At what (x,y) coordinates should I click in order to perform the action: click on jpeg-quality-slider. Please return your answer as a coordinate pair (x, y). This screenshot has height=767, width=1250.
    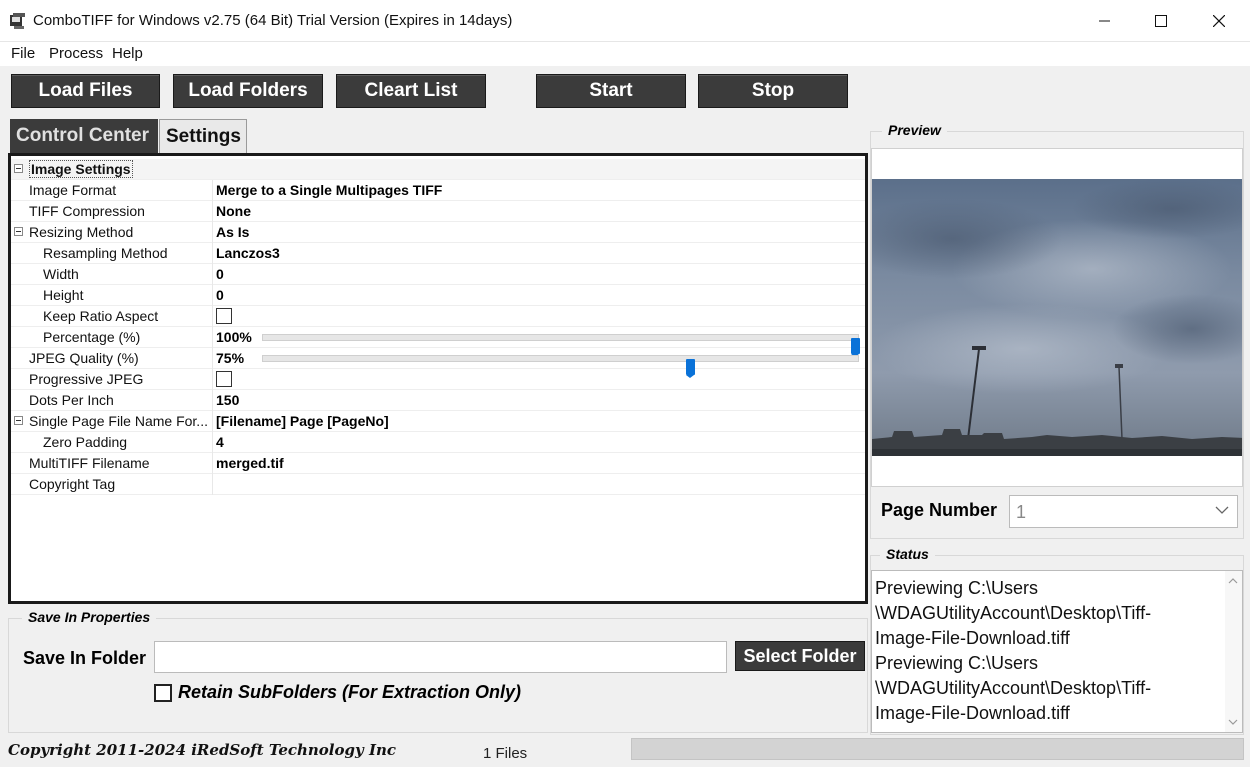
    Looking at the image, I should click on (560, 366).